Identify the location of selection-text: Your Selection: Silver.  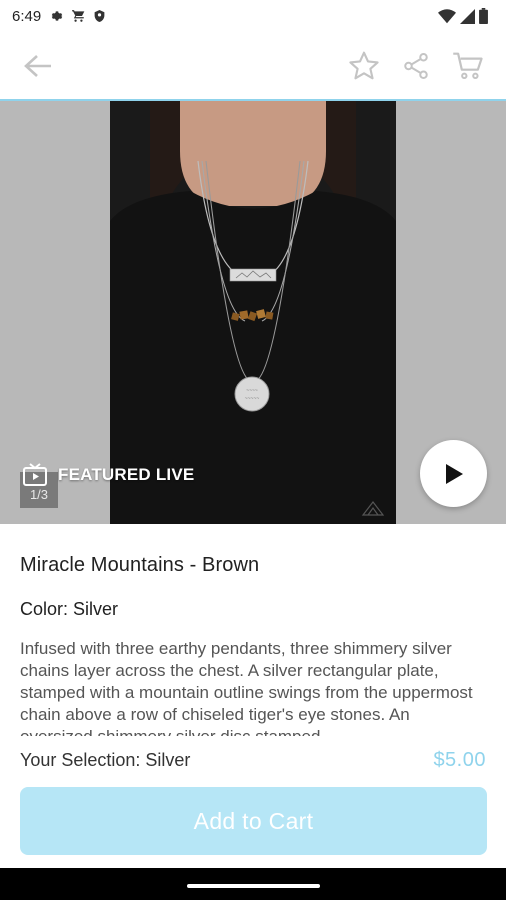
(105, 759).